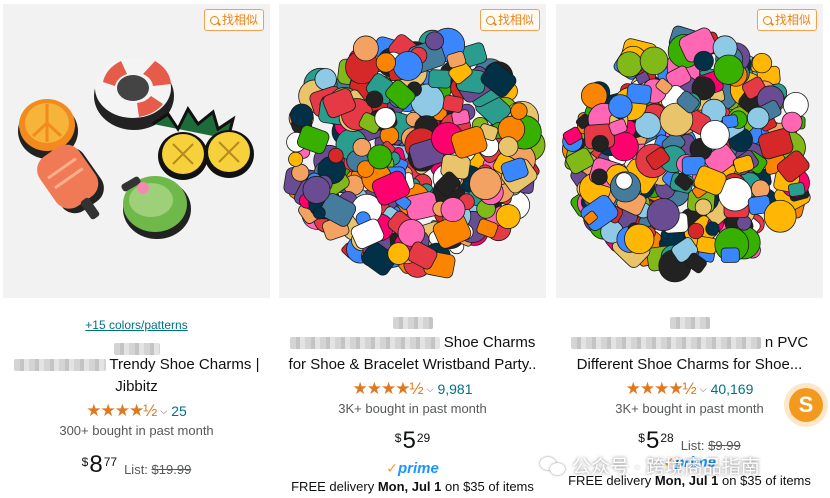  Describe the element at coordinates (392, 468) in the screenshot. I see `prime-check-icon: ✓` at that location.